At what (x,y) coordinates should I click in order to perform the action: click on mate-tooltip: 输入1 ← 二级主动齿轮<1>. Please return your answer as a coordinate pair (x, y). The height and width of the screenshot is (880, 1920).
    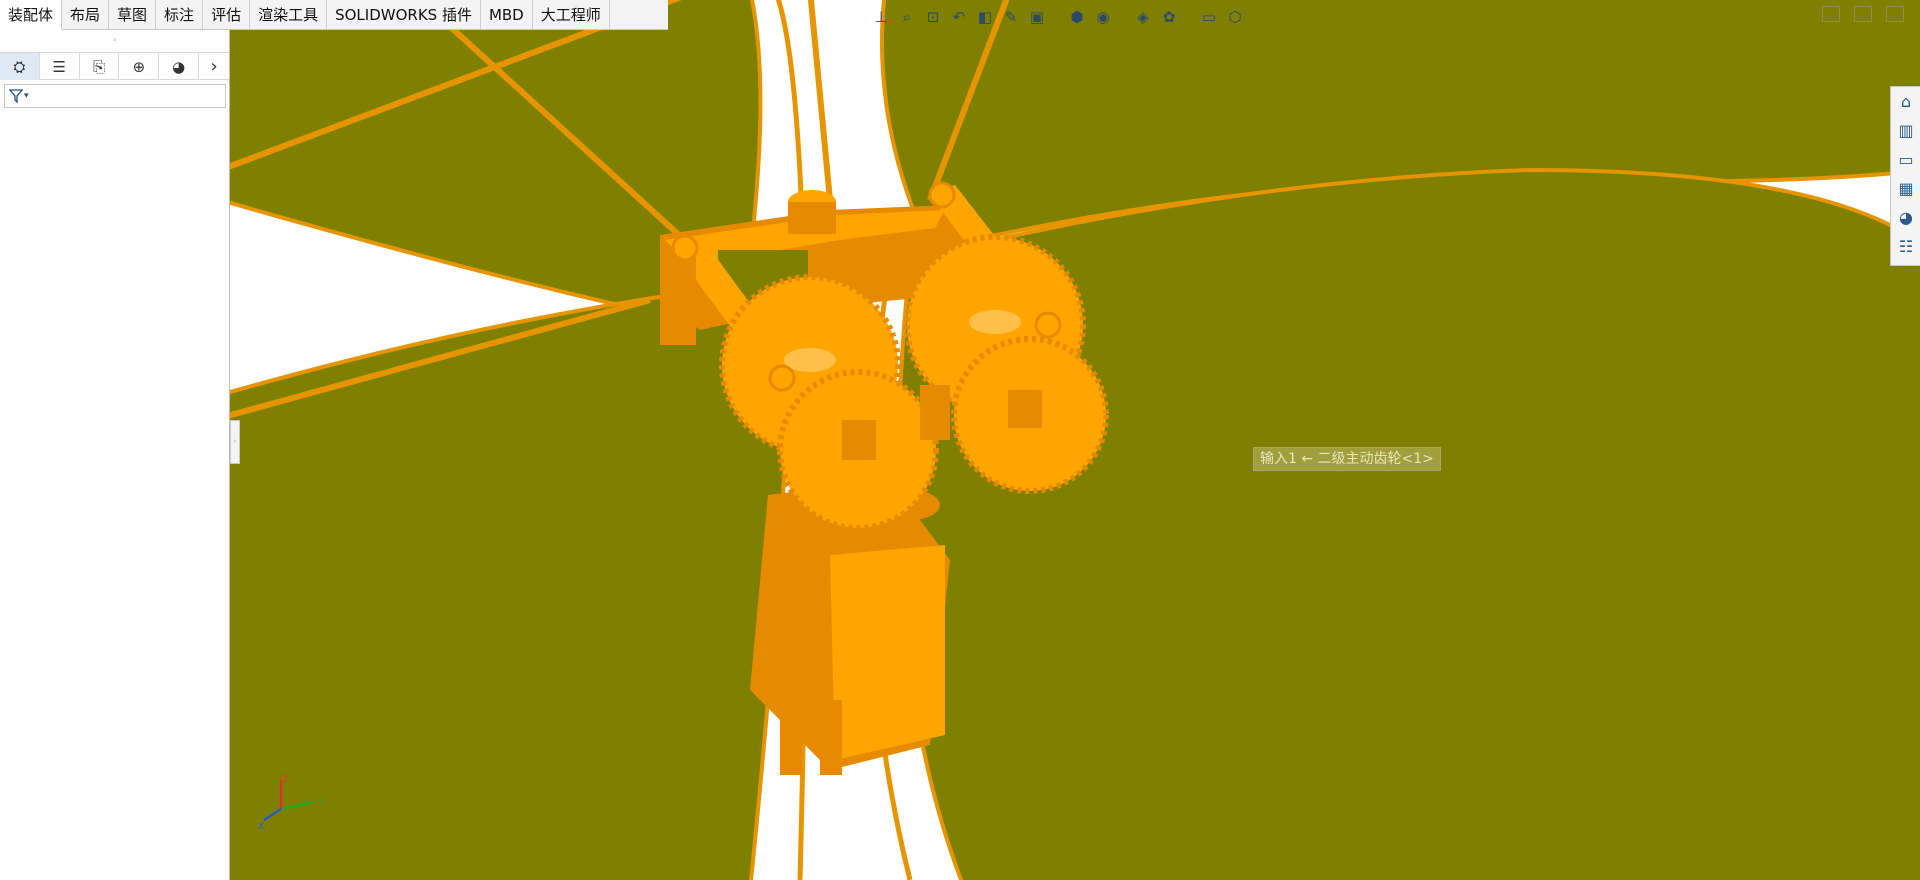
    Looking at the image, I should click on (1347, 459).